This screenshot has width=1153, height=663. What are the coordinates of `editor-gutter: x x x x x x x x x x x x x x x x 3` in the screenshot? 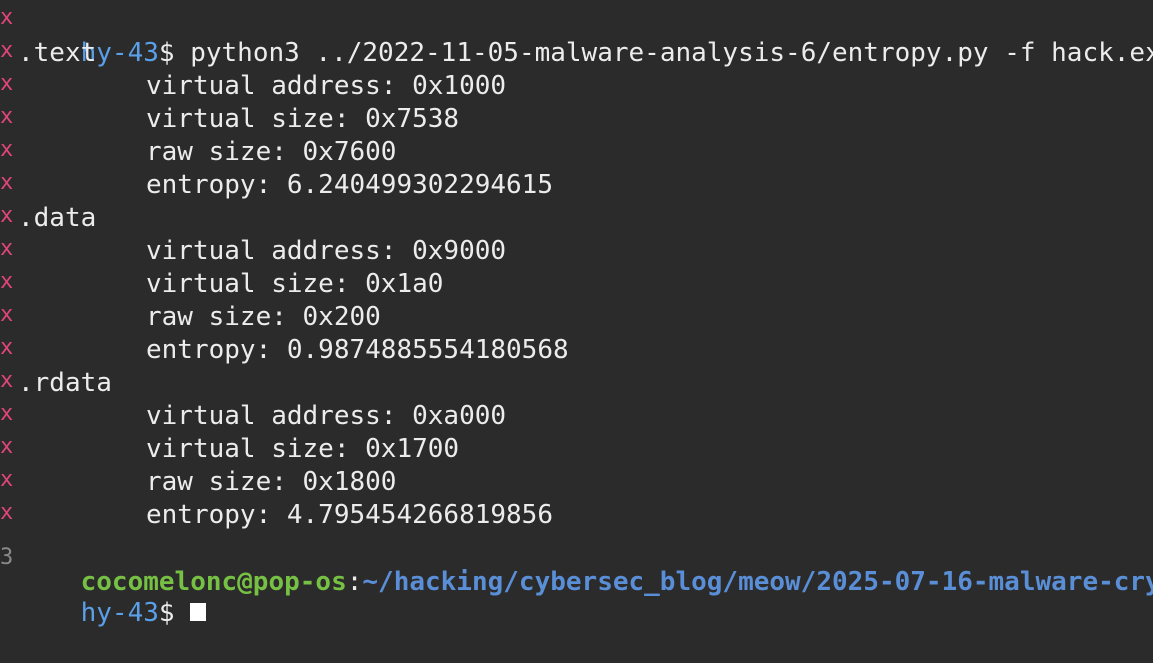 It's located at (8, 287).